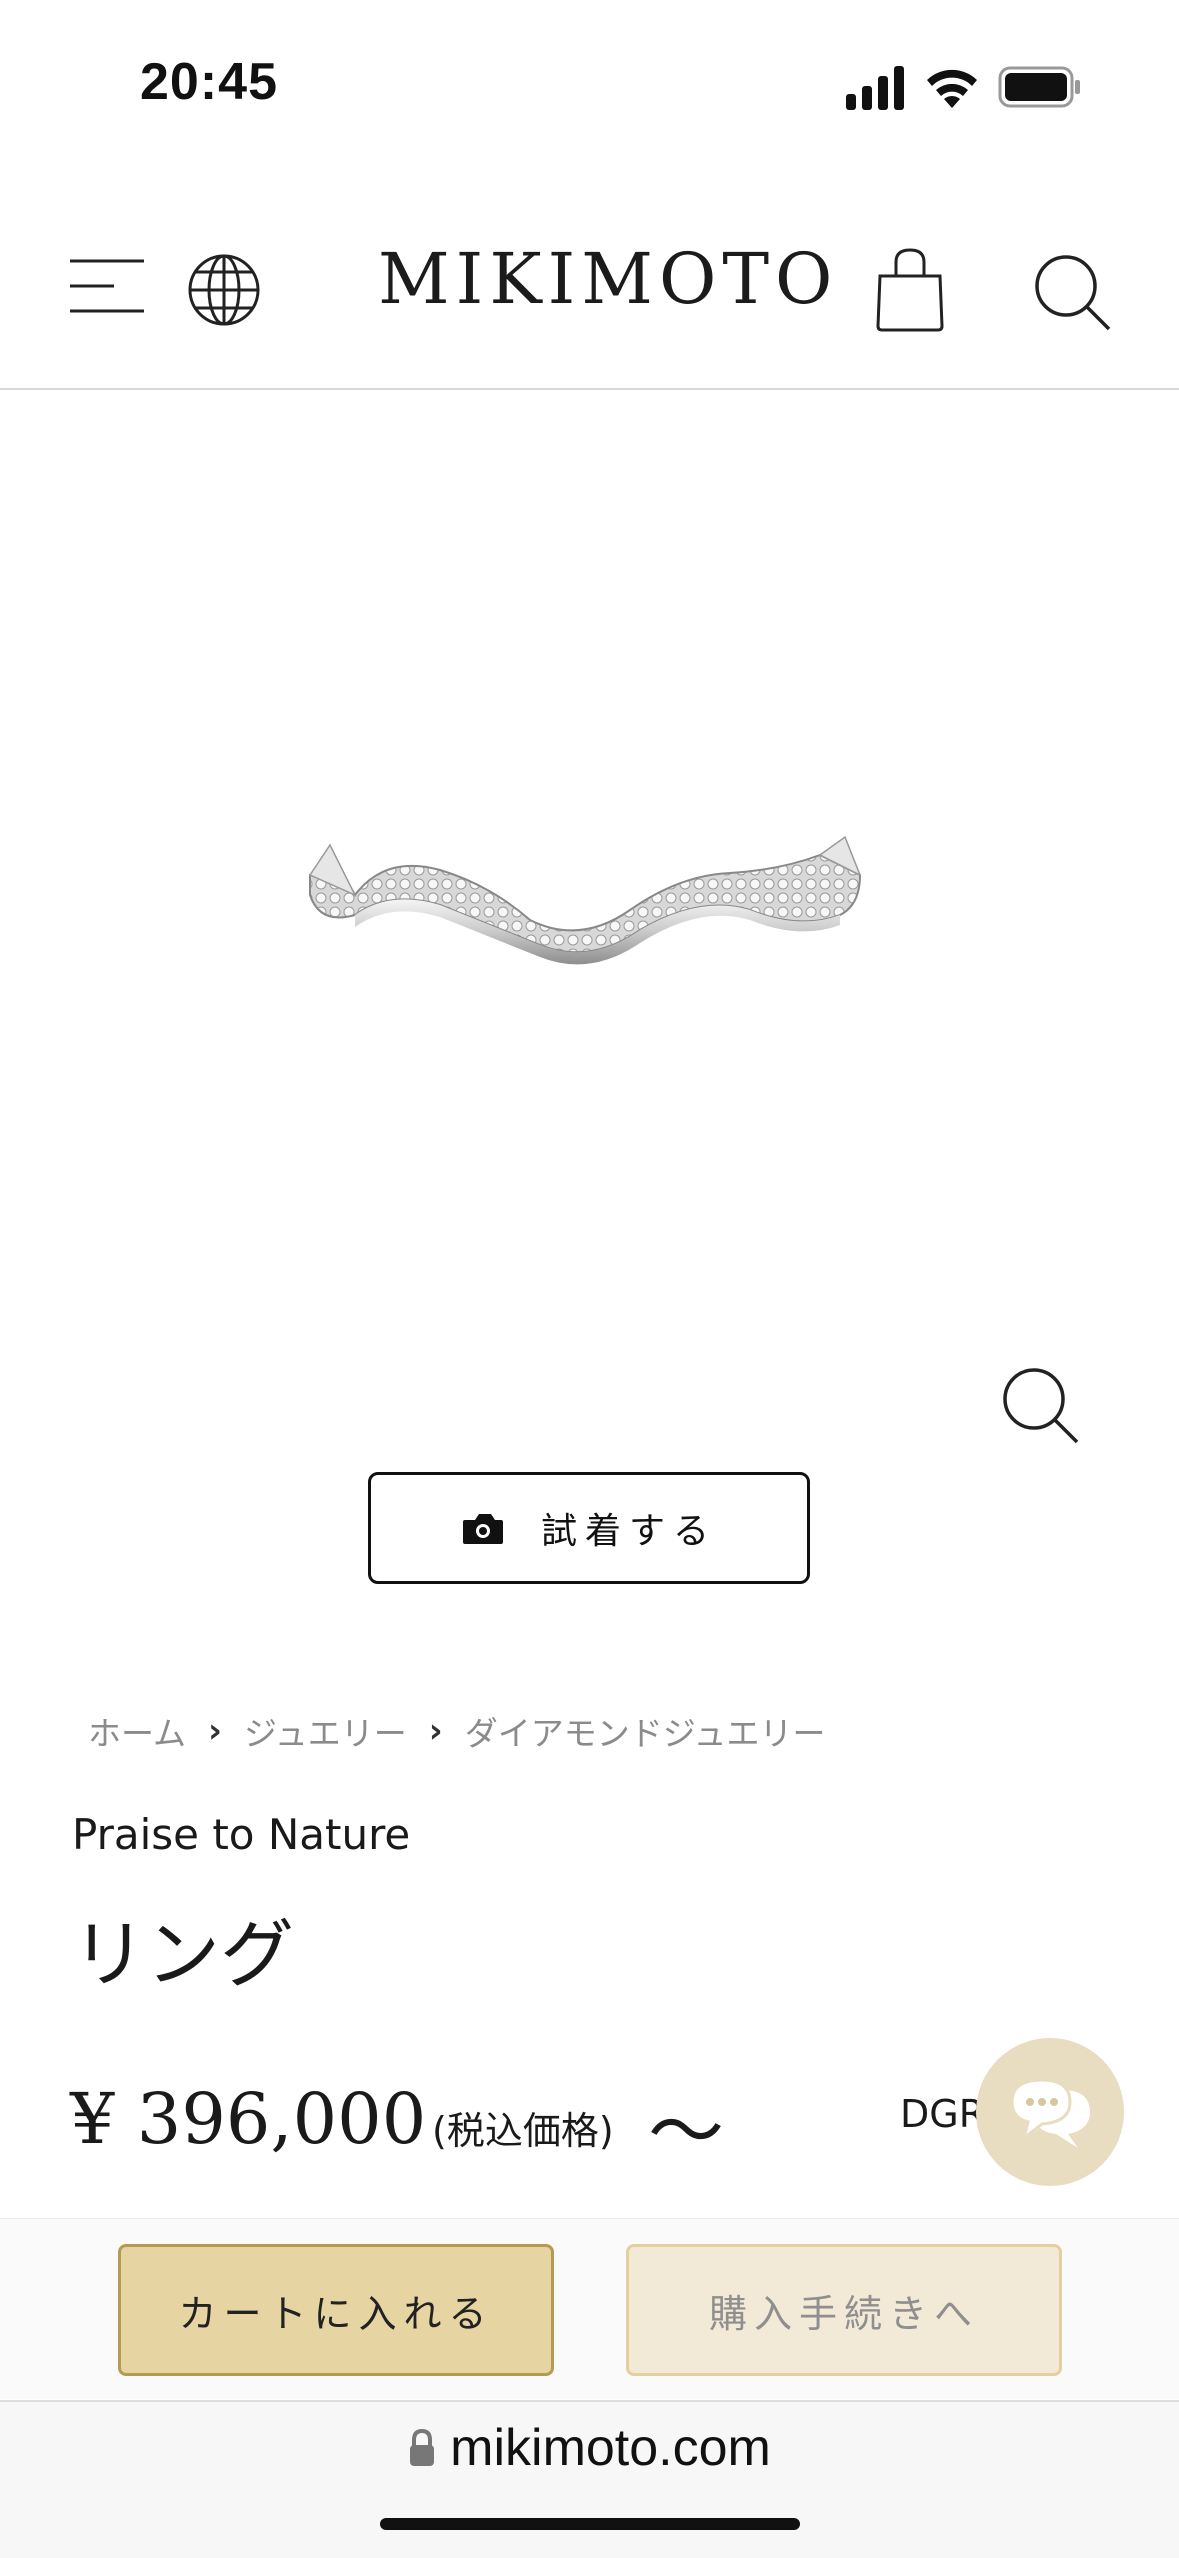 The height and width of the screenshot is (2558, 1179). I want to click on breadcrumb-home: ホーム, so click(137, 1731).